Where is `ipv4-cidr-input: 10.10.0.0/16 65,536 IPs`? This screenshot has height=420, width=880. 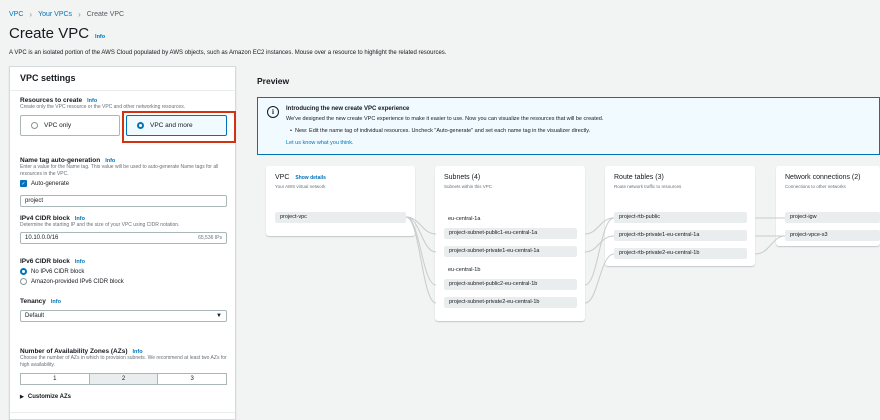 ipv4-cidr-input: 10.10.0.0/16 65,536 IPs is located at coordinates (123, 238).